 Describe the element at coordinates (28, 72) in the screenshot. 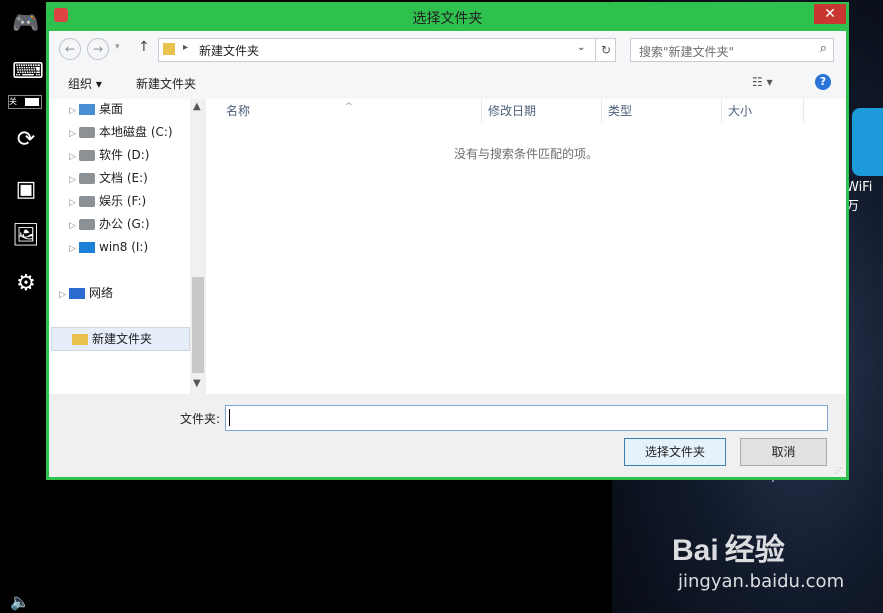

I see `keyboard-icon: ⌨` at that location.